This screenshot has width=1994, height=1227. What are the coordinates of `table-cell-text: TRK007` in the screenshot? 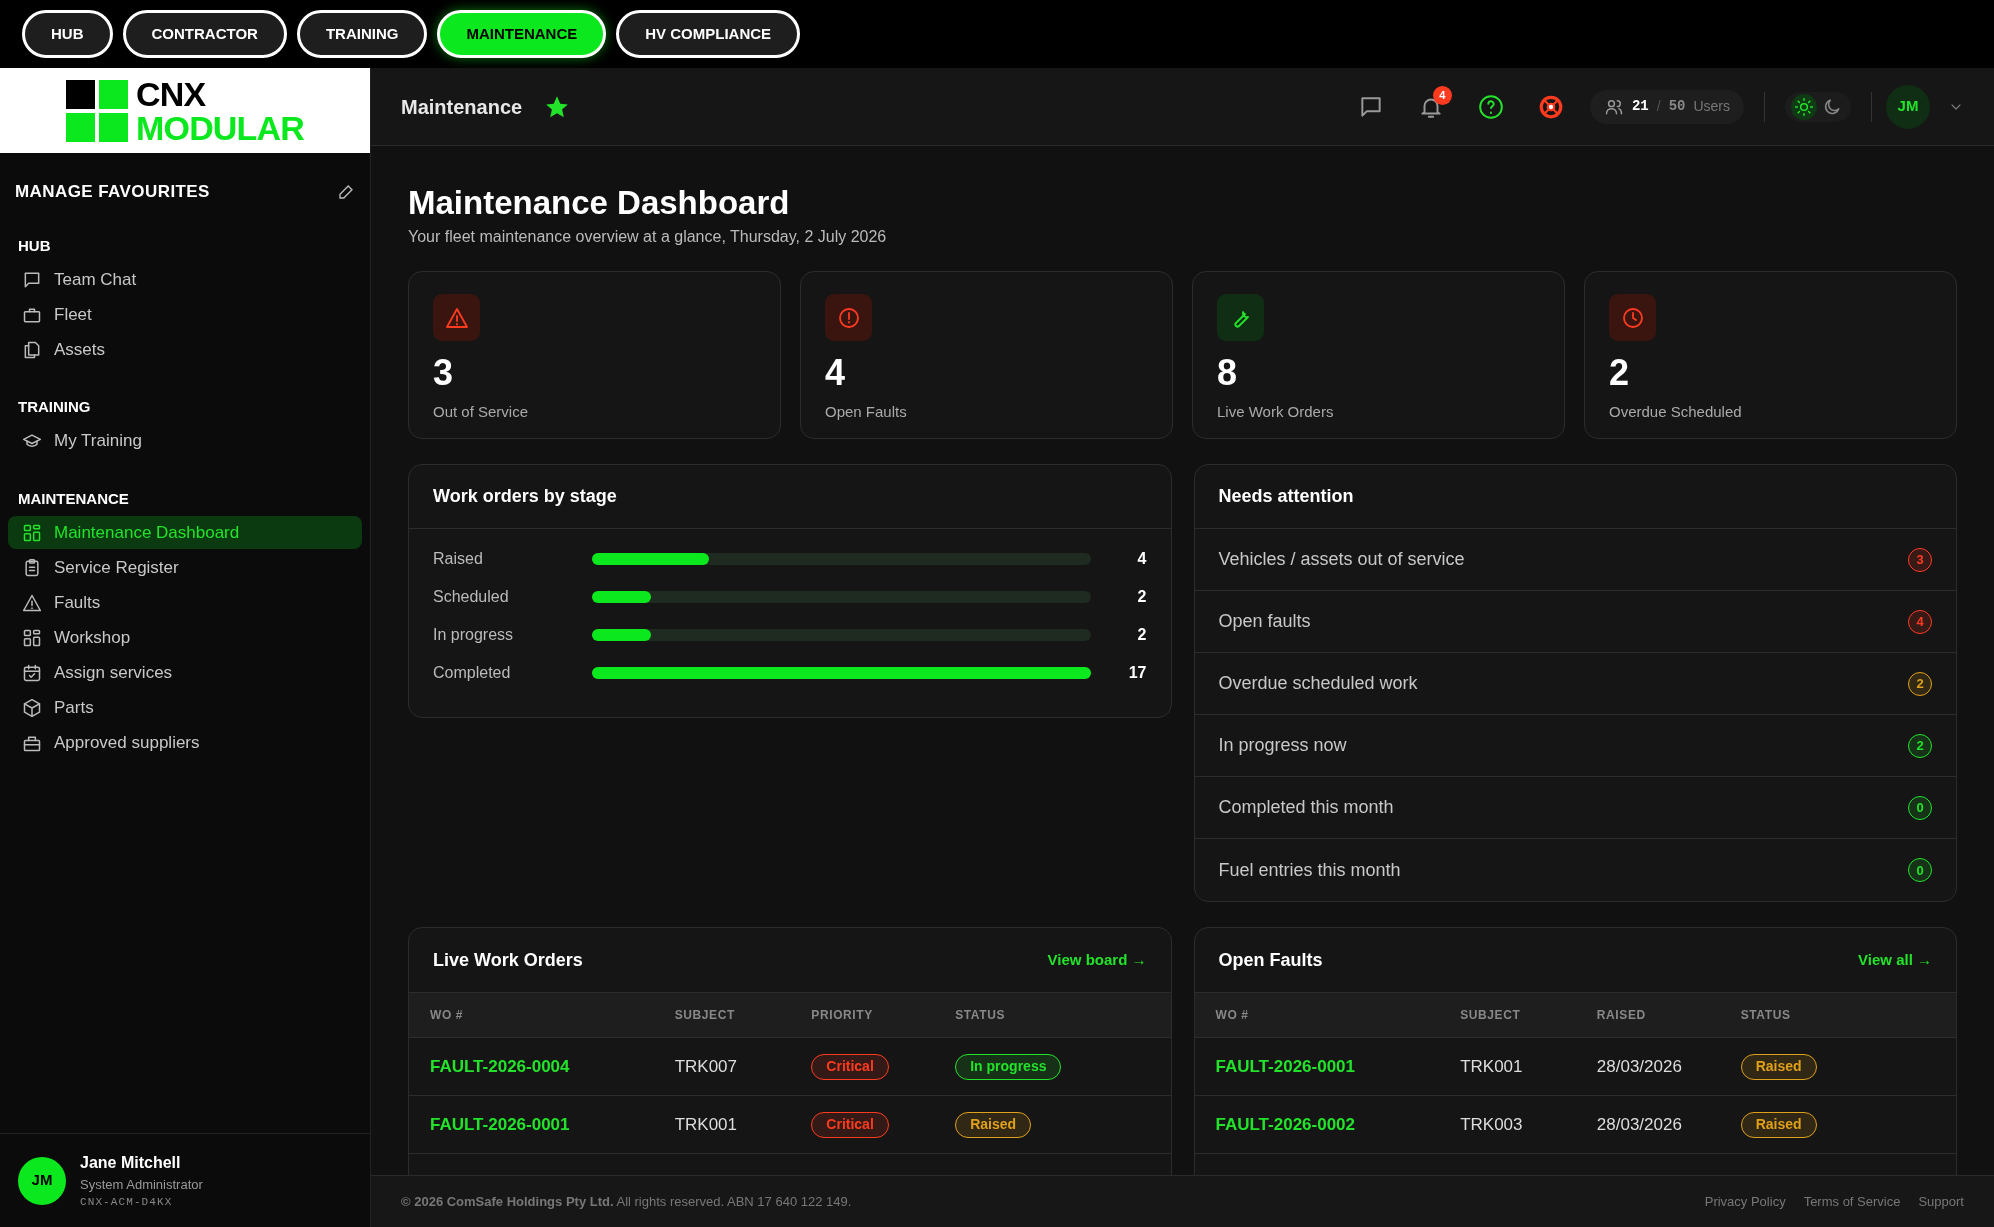 It's located at (706, 1067).